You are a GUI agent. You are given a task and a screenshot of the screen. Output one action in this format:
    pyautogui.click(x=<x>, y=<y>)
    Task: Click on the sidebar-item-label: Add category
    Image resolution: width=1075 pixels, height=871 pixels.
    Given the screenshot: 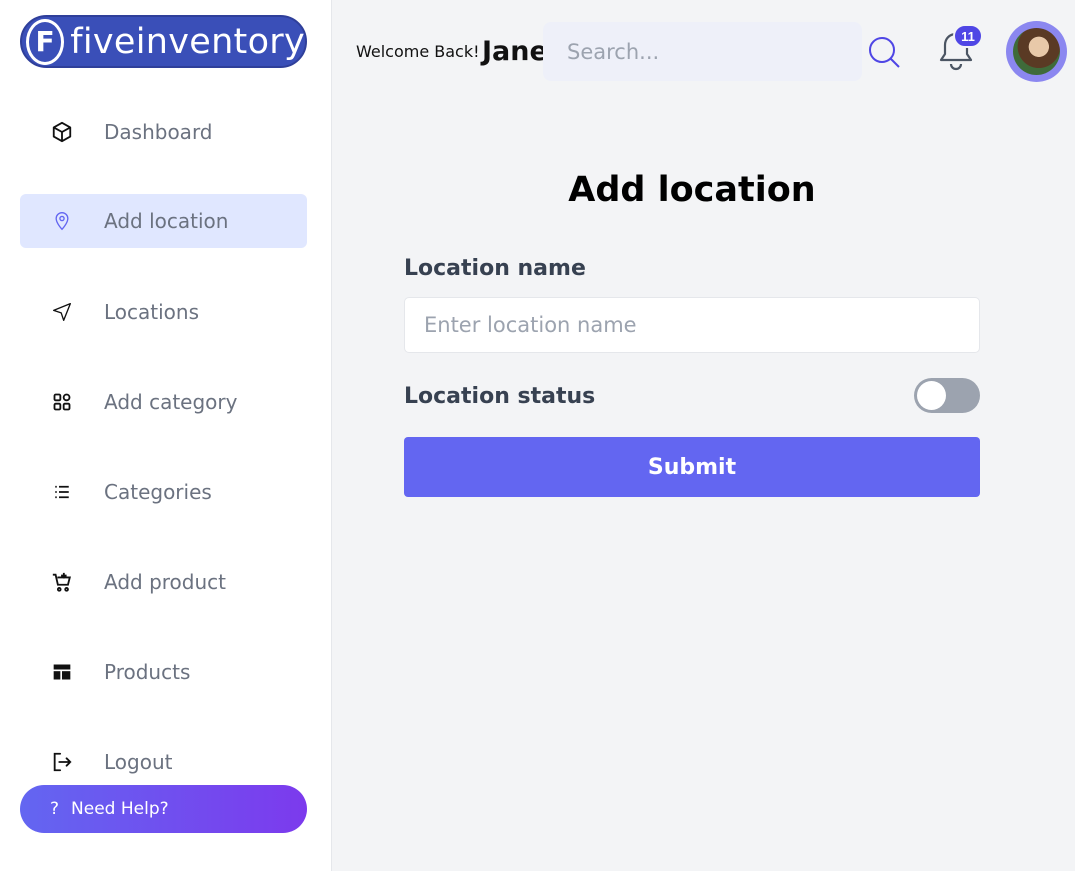 What is the action you would take?
    pyautogui.click(x=171, y=402)
    